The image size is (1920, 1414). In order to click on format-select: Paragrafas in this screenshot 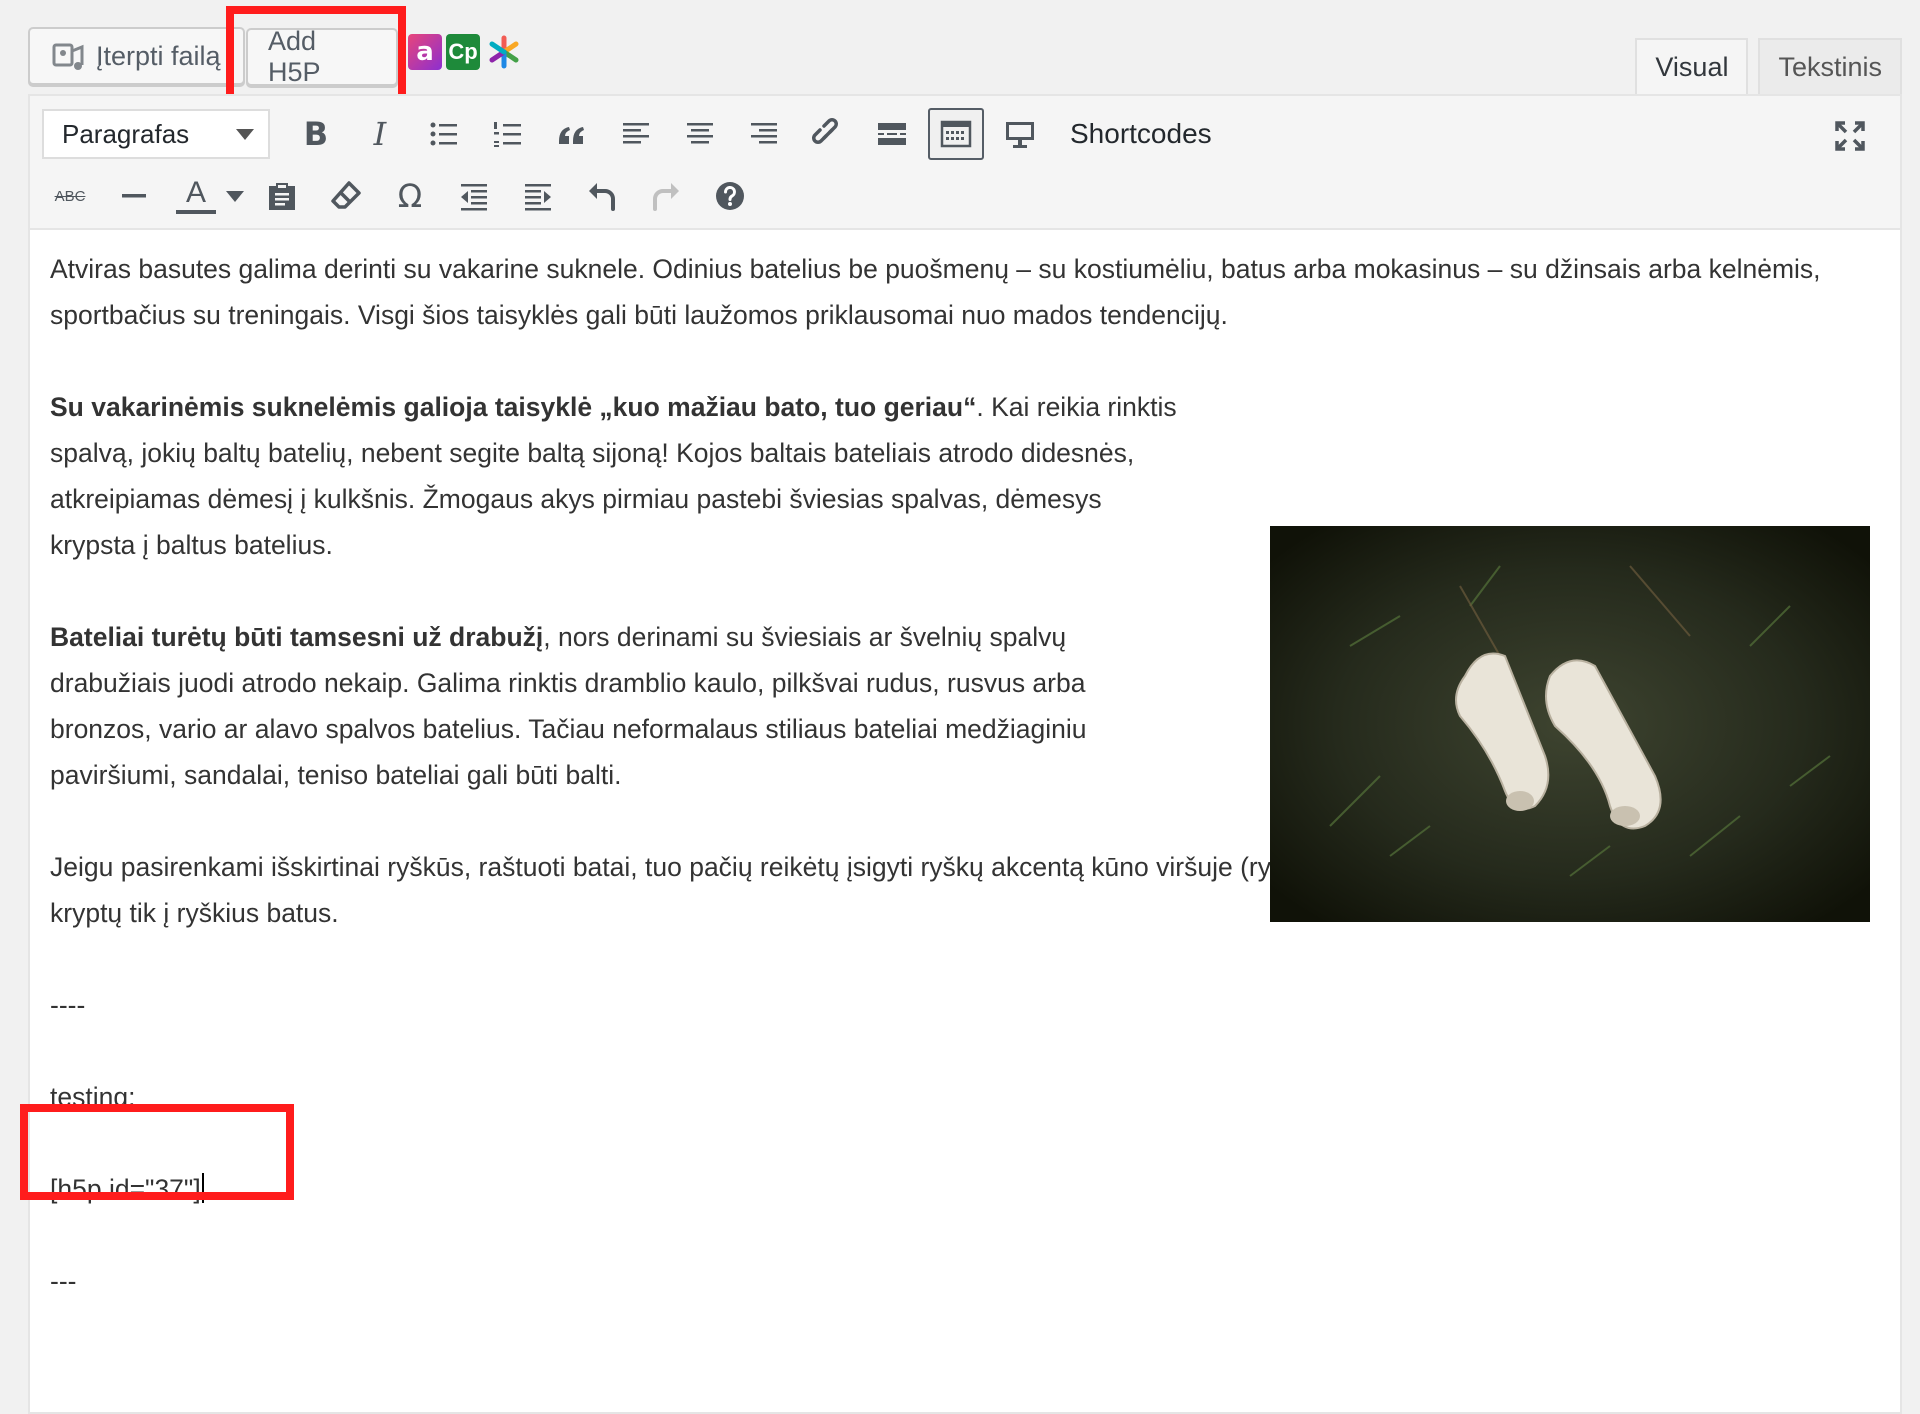, I will do `click(156, 134)`.